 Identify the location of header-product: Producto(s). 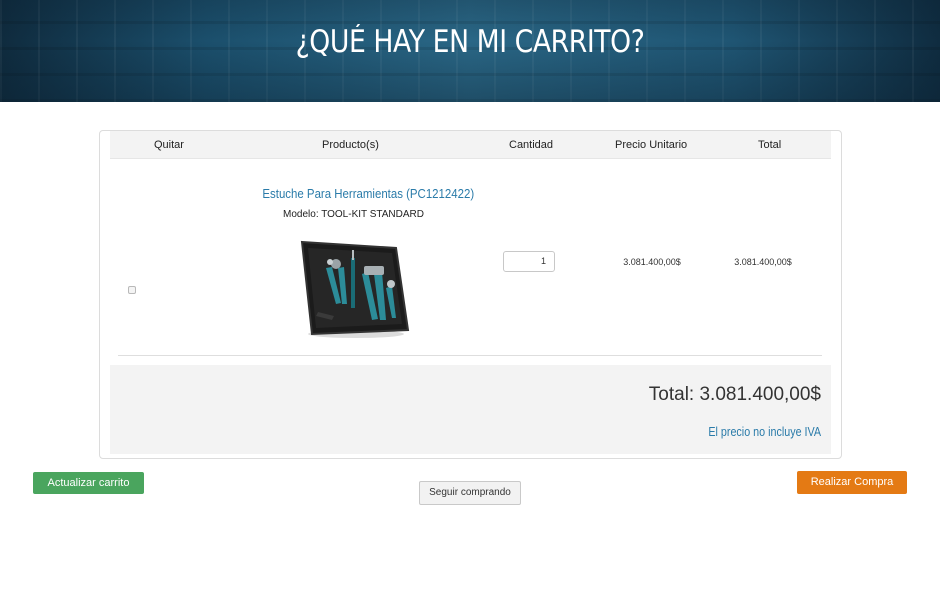
(350, 145).